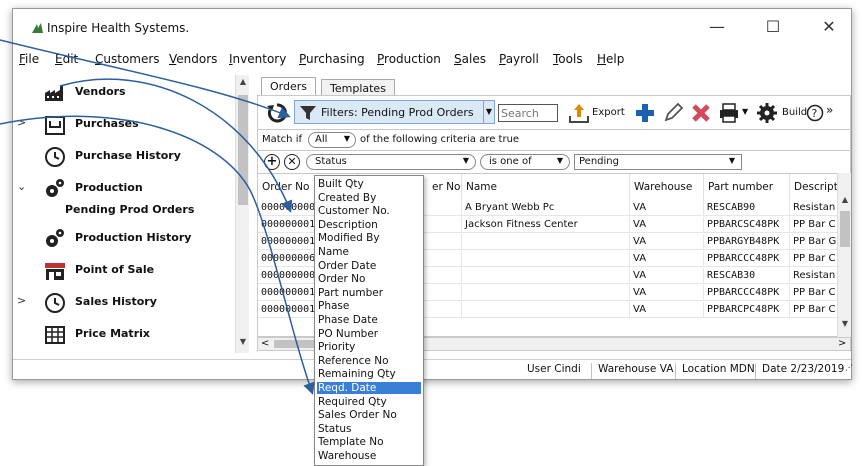 This screenshot has width=866, height=466. What do you see at coordinates (127, 59) in the screenshot?
I see `menu-customers: Customers` at bounding box center [127, 59].